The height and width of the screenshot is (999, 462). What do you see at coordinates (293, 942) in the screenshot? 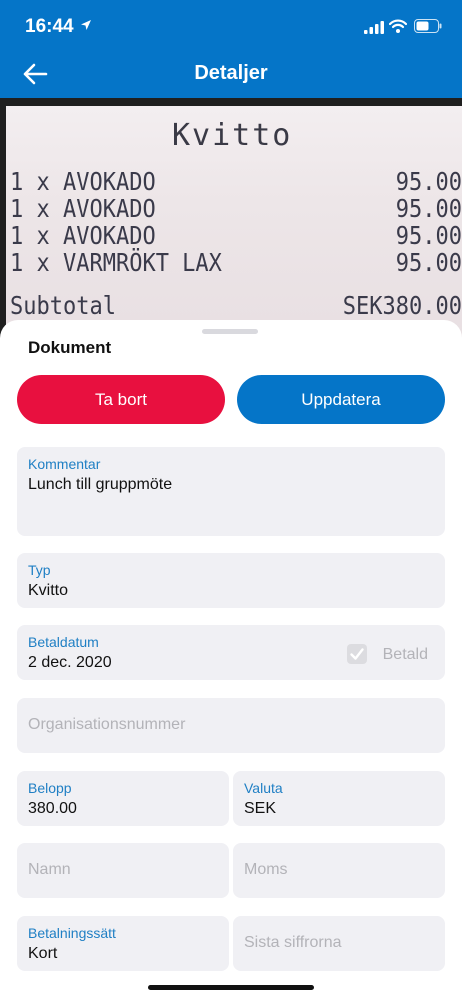
I see `lastdigits-placeholder: Sista siffrorna` at bounding box center [293, 942].